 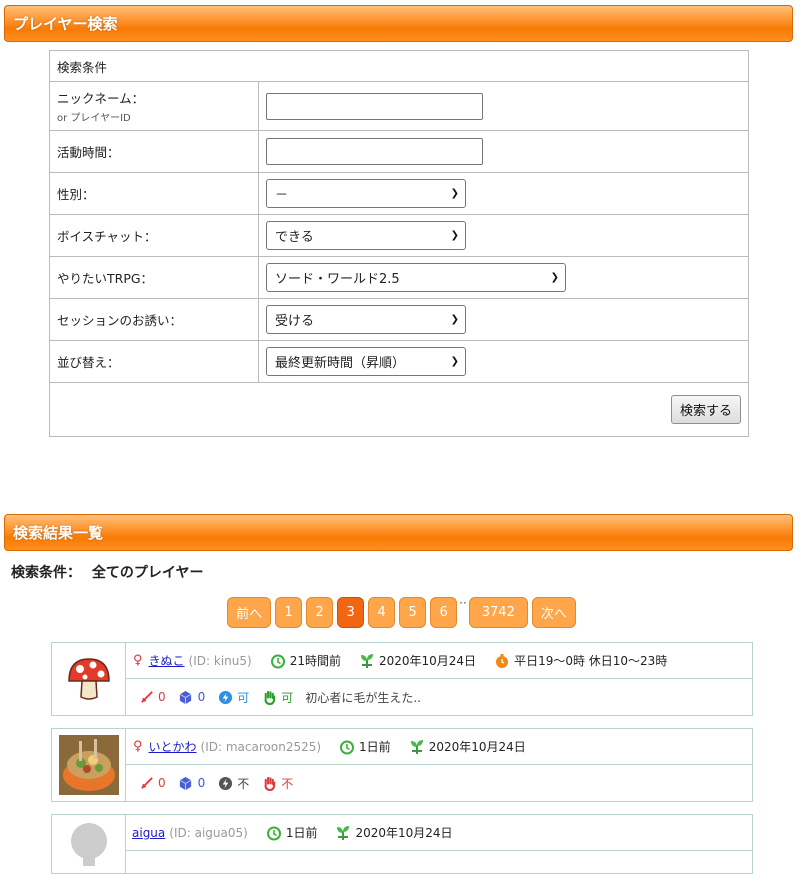 What do you see at coordinates (315, 661) in the screenshot?
I see `last-active-text: 21時間前` at bounding box center [315, 661].